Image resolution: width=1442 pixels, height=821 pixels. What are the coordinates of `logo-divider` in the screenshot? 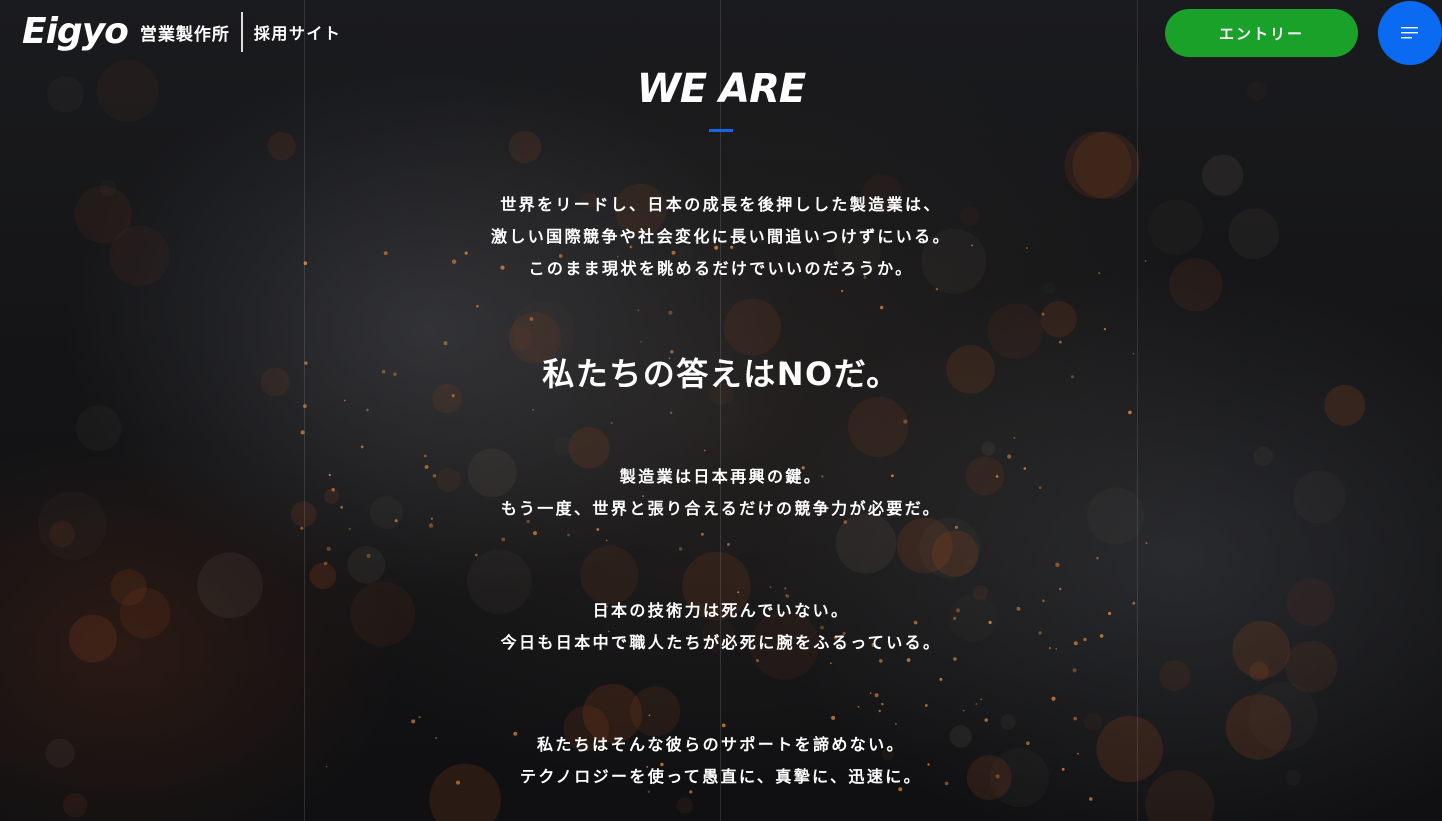 It's located at (241, 32).